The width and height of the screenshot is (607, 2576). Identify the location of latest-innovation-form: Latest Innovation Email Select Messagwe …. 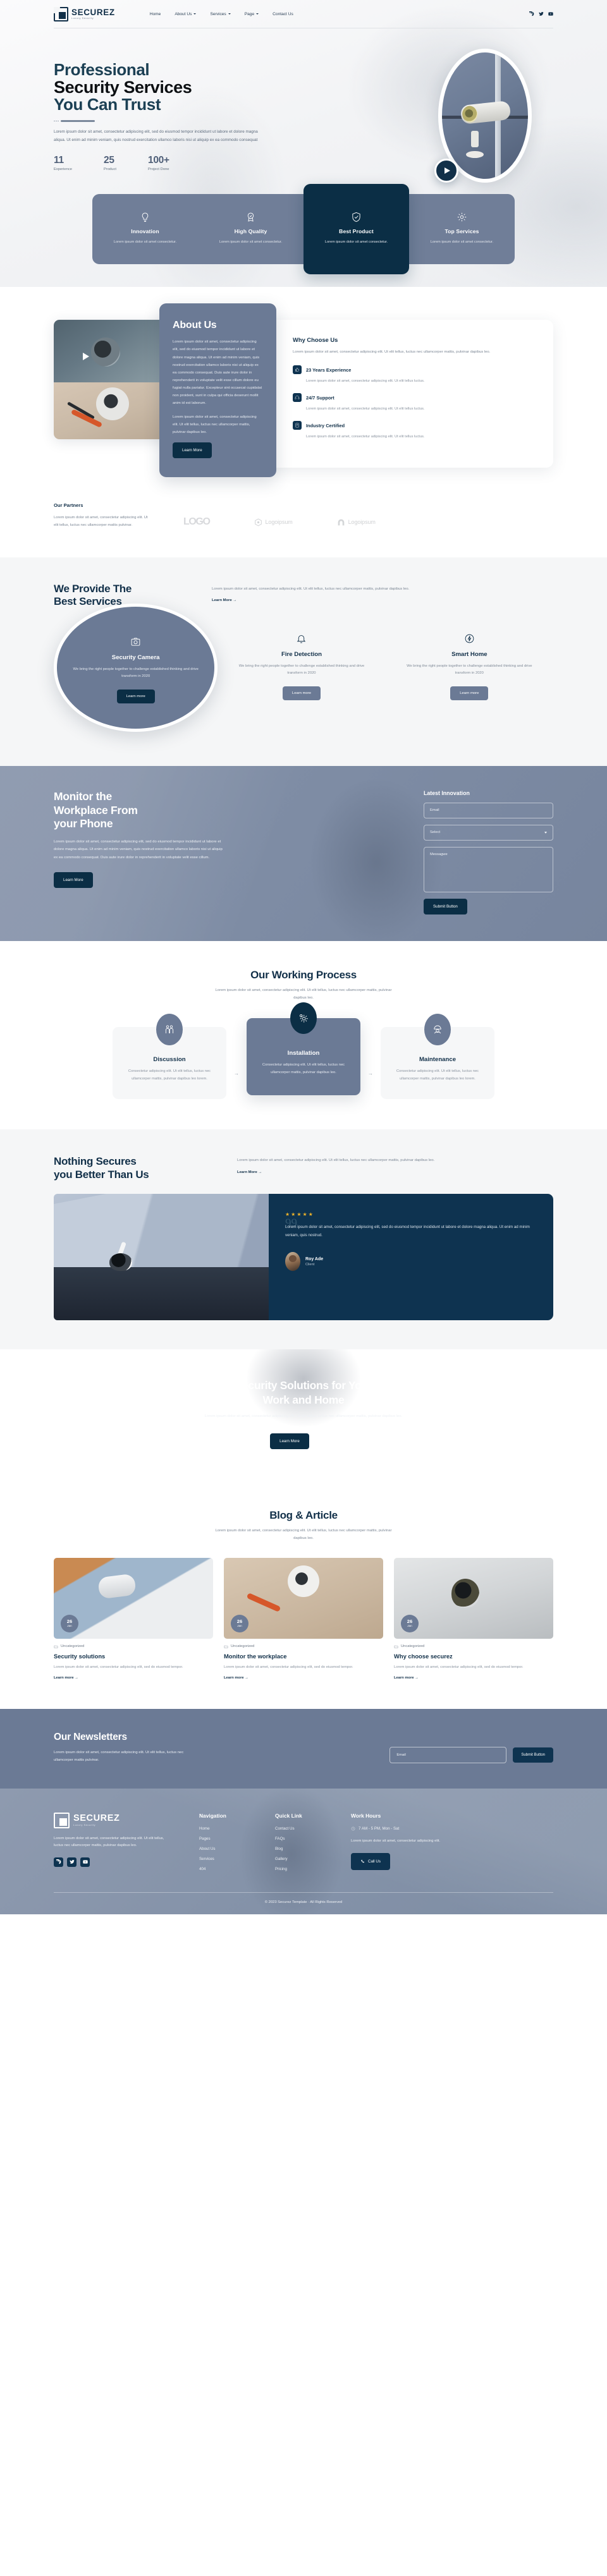
(489, 852).